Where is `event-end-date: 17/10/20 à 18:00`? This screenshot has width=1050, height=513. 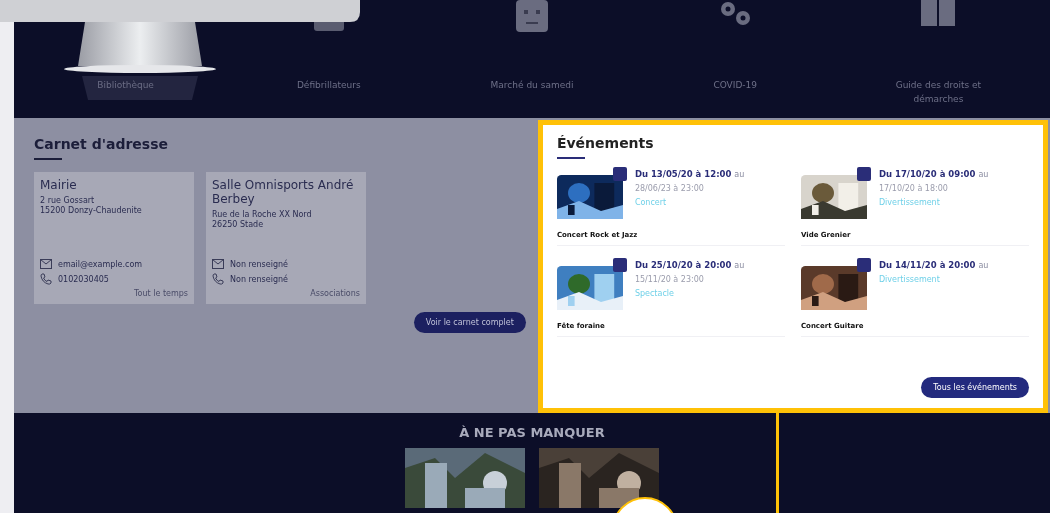
event-end-date: 17/10/20 à 18:00 is located at coordinates (913, 188).